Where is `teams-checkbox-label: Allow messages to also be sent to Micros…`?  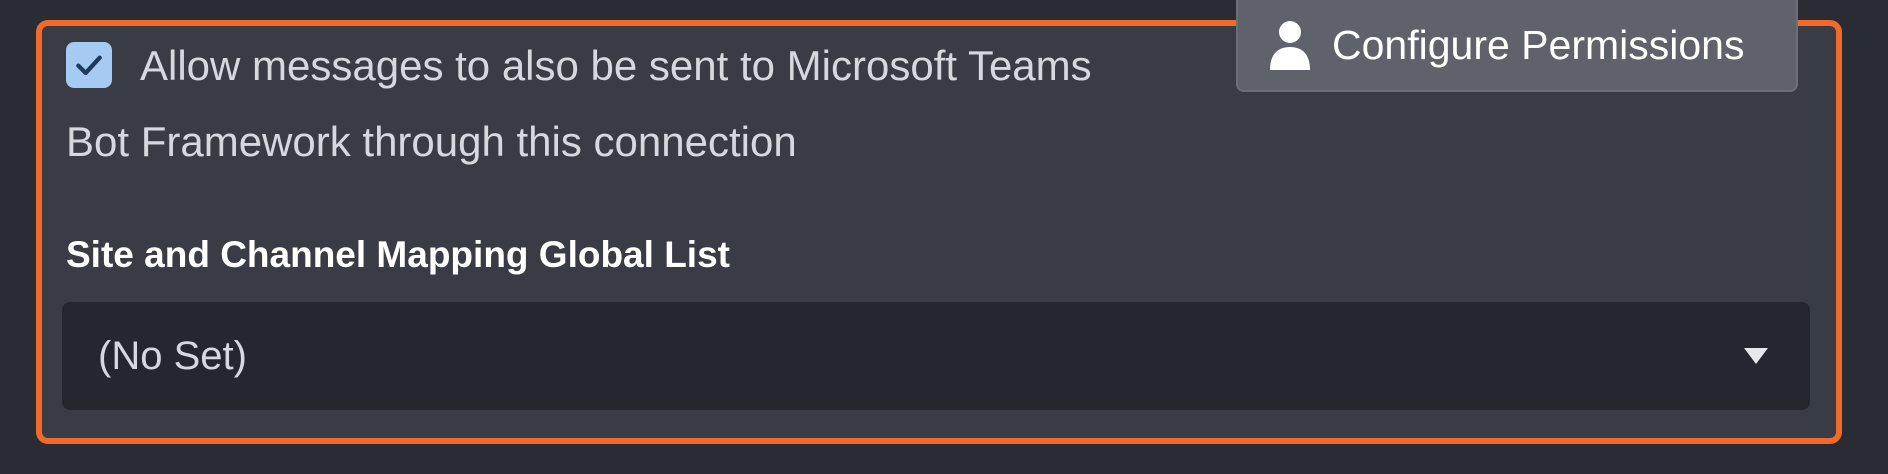
teams-checkbox-label: Allow messages to also be sent to Micros… is located at coordinates (616, 65).